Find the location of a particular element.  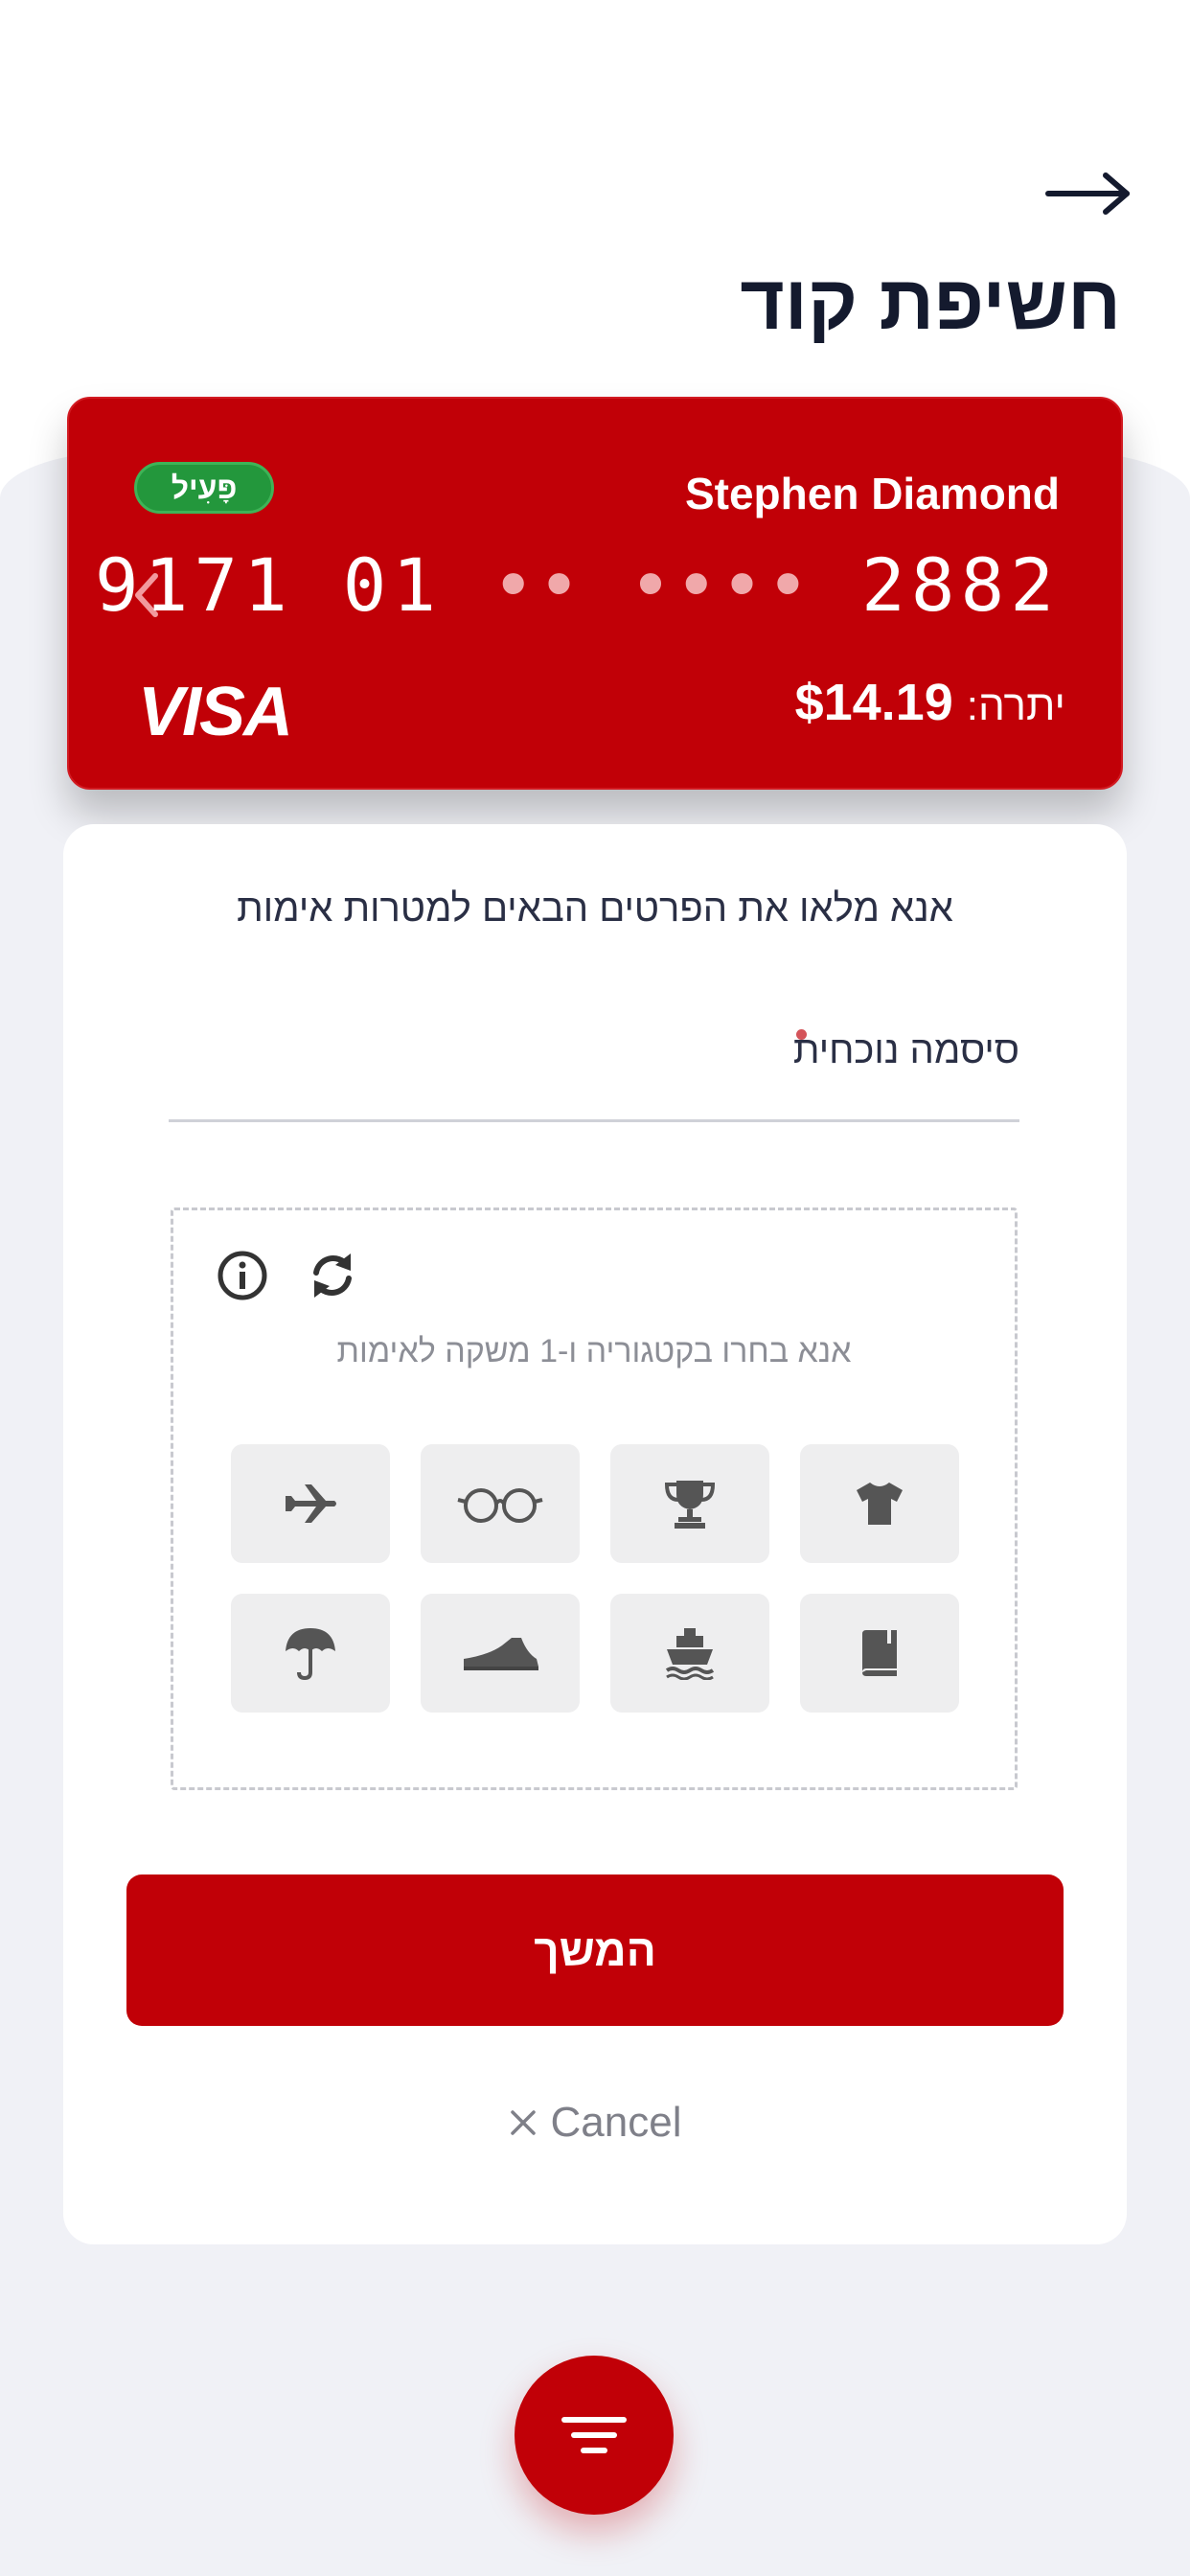

back-button is located at coordinates (1088, 193).